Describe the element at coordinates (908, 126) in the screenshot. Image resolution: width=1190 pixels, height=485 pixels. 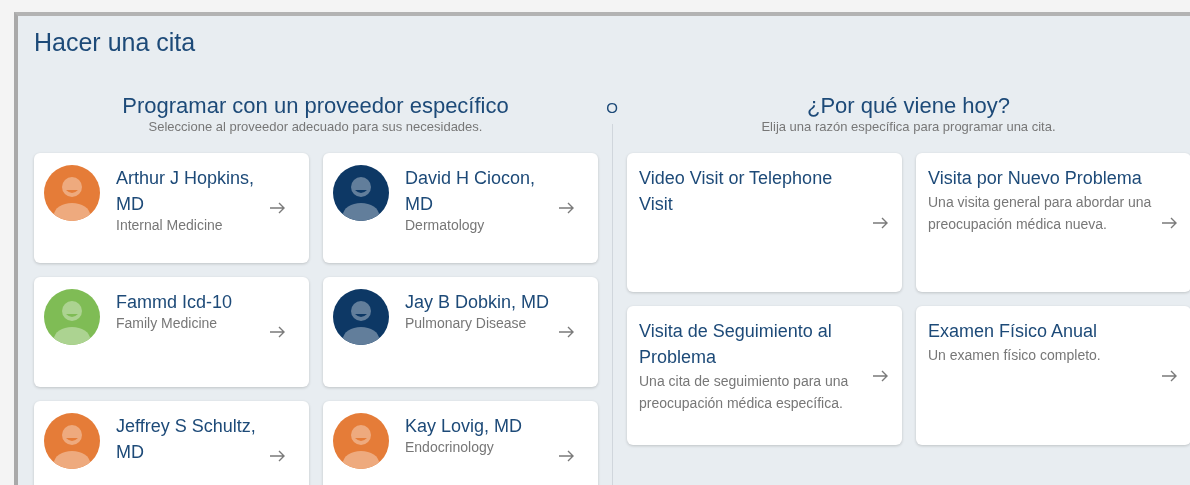
I see `section-subheading: Elija una razón específica para programar una cita.` at that location.